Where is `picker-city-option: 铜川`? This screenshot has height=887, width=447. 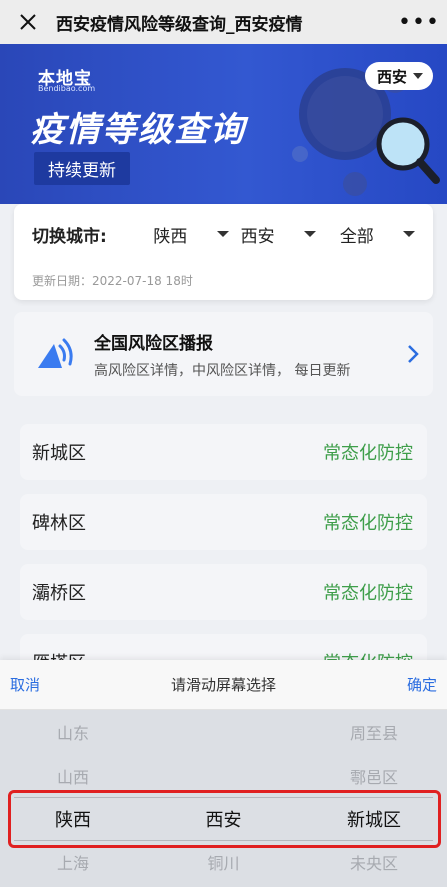 picker-city-option: 铜川 is located at coordinates (223, 862).